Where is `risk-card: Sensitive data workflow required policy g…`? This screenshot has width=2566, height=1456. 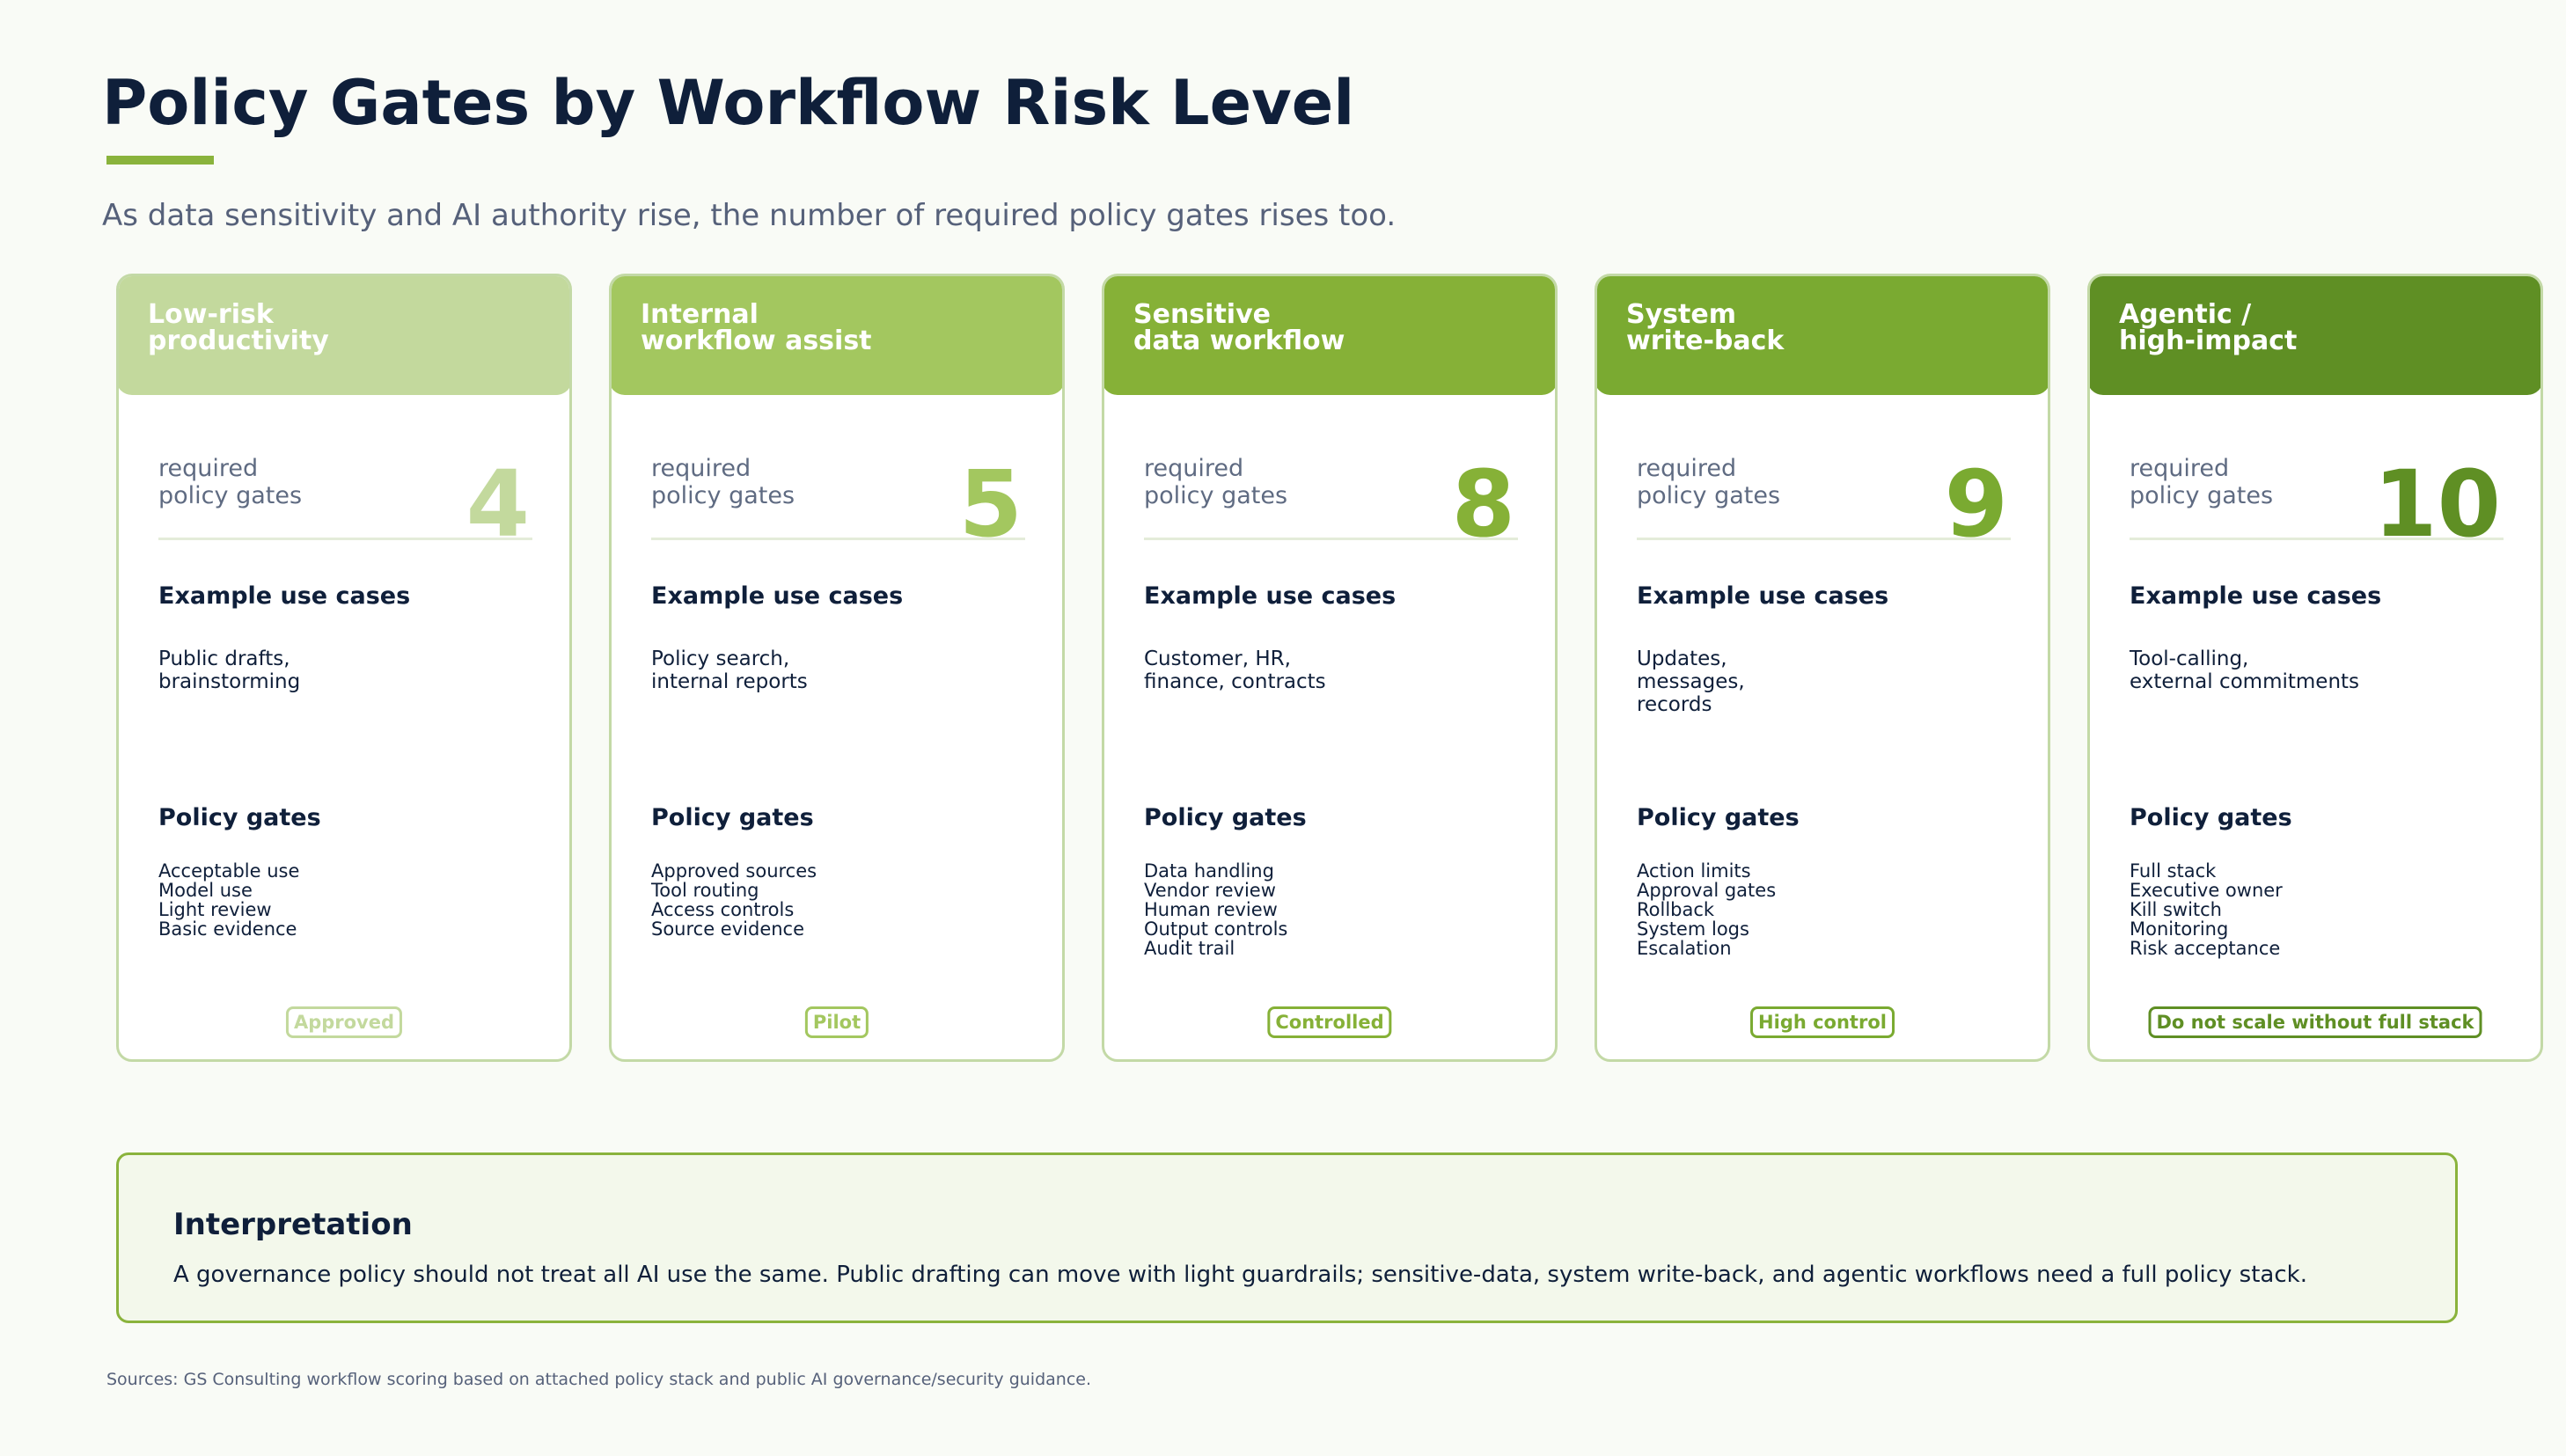
risk-card: Sensitive data workflow required policy g… is located at coordinates (1330, 668).